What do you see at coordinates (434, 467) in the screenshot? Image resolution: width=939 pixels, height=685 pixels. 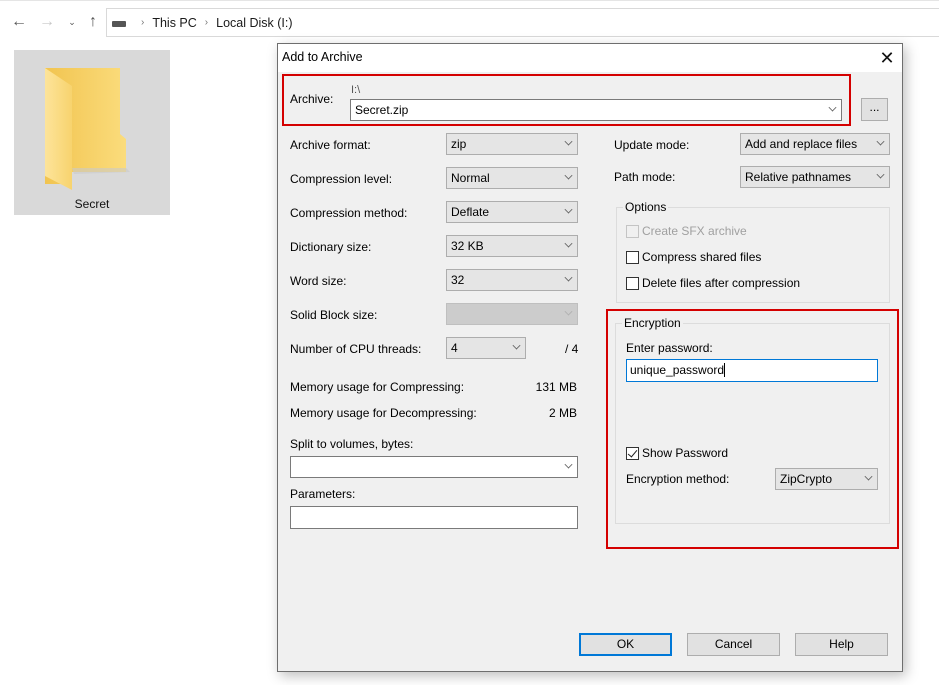 I see `split-volumes-combo` at bounding box center [434, 467].